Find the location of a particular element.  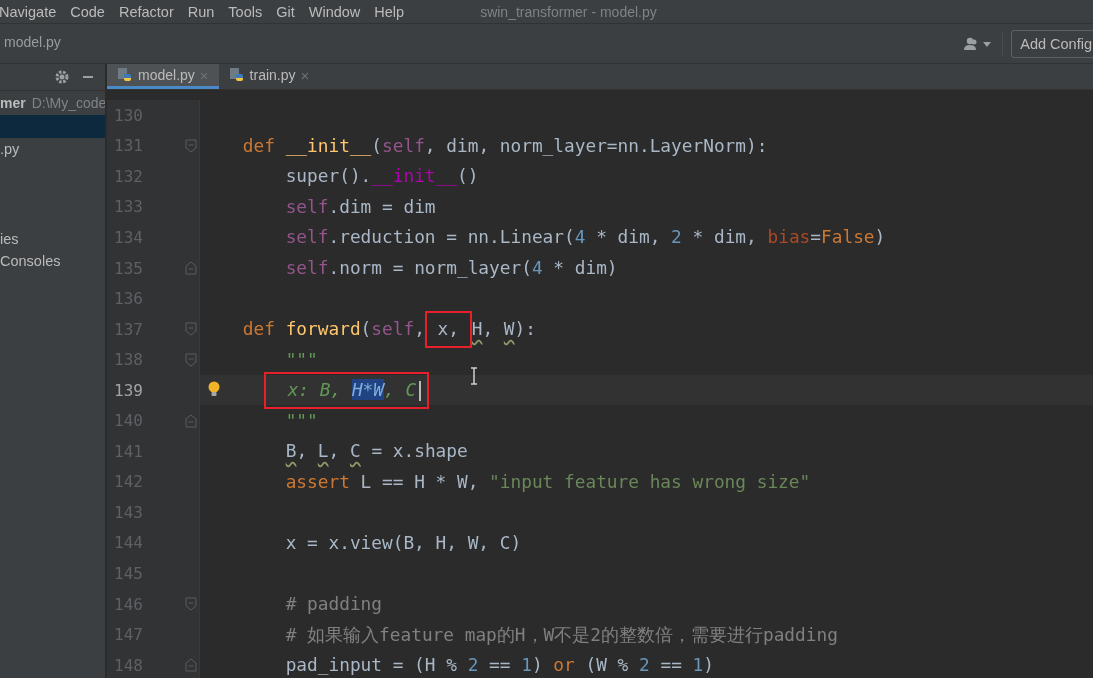

menu-item: Navigate is located at coordinates (28, 11).